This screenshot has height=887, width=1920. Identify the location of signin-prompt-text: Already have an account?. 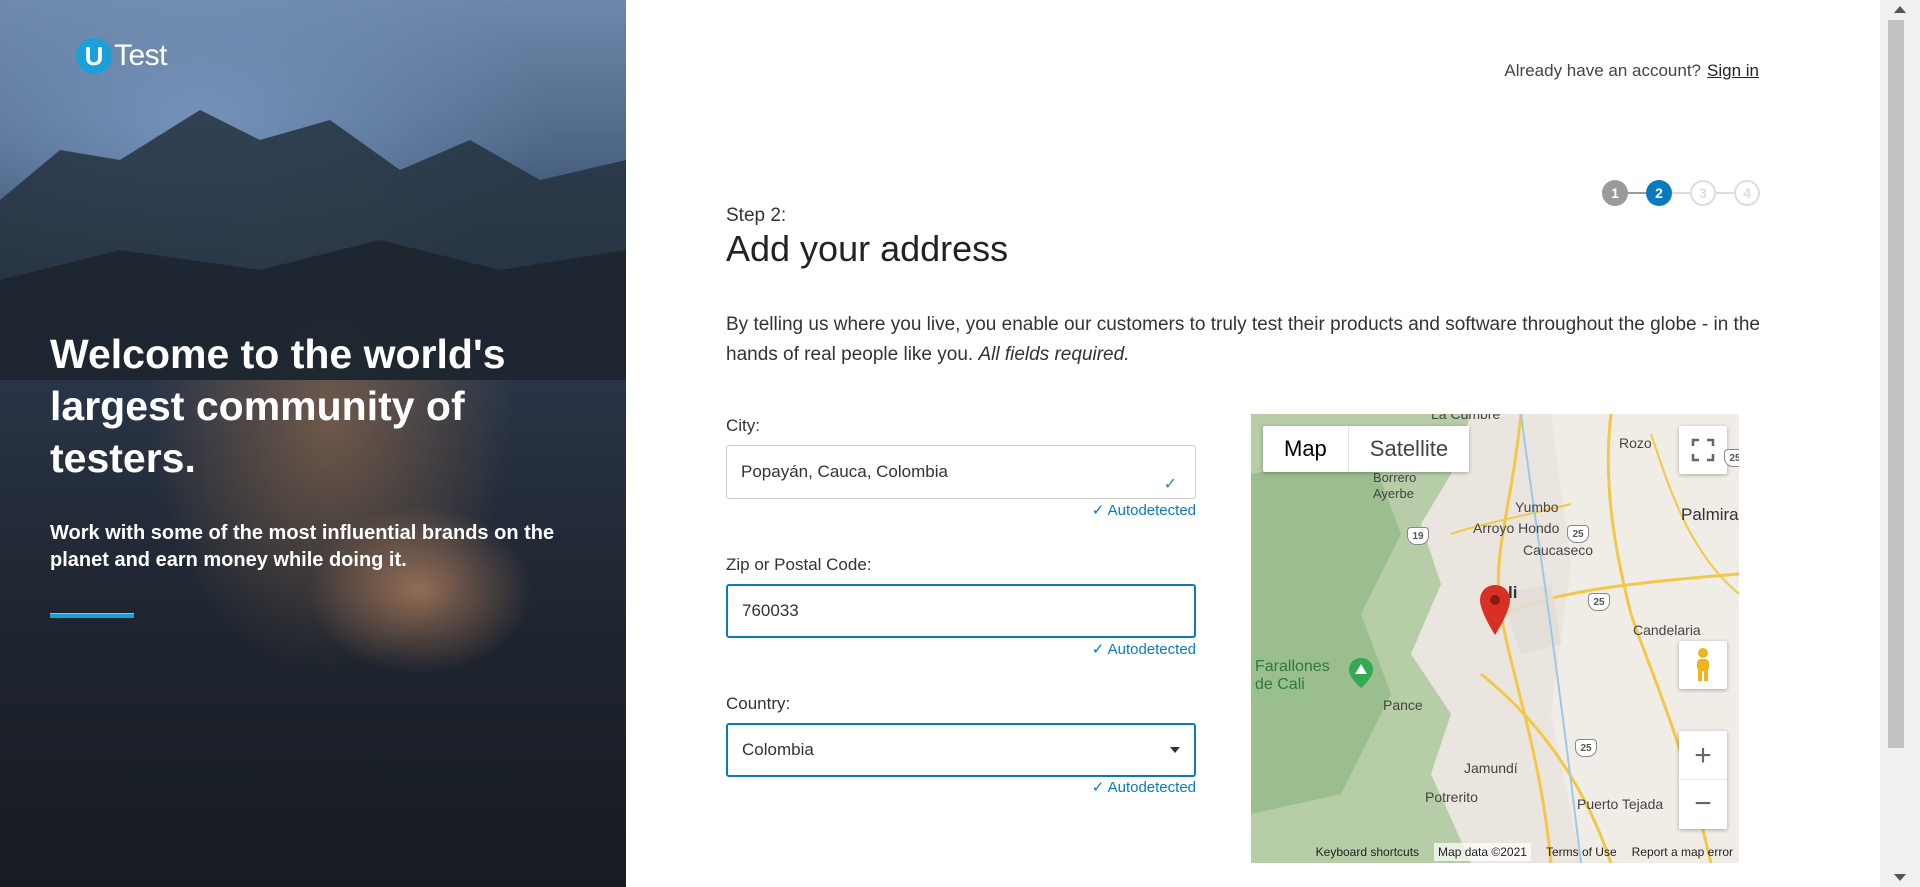
(1603, 70).